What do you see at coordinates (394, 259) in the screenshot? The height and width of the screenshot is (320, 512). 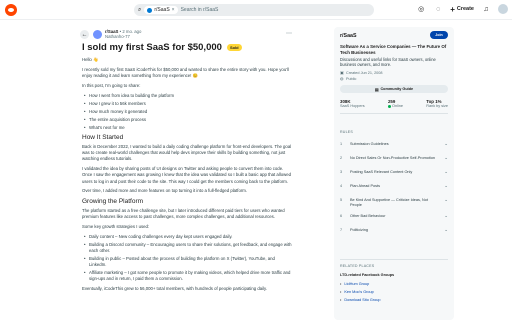 I see `divider` at bounding box center [394, 259].